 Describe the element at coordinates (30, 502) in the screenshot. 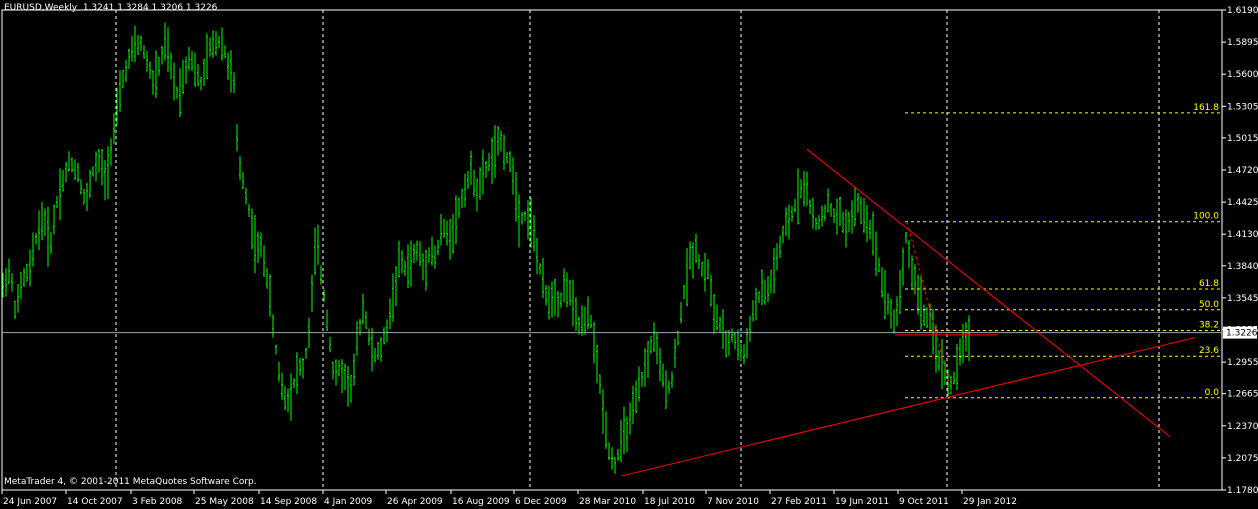

I see `x-axis-label: 24 Jun 2007` at that location.